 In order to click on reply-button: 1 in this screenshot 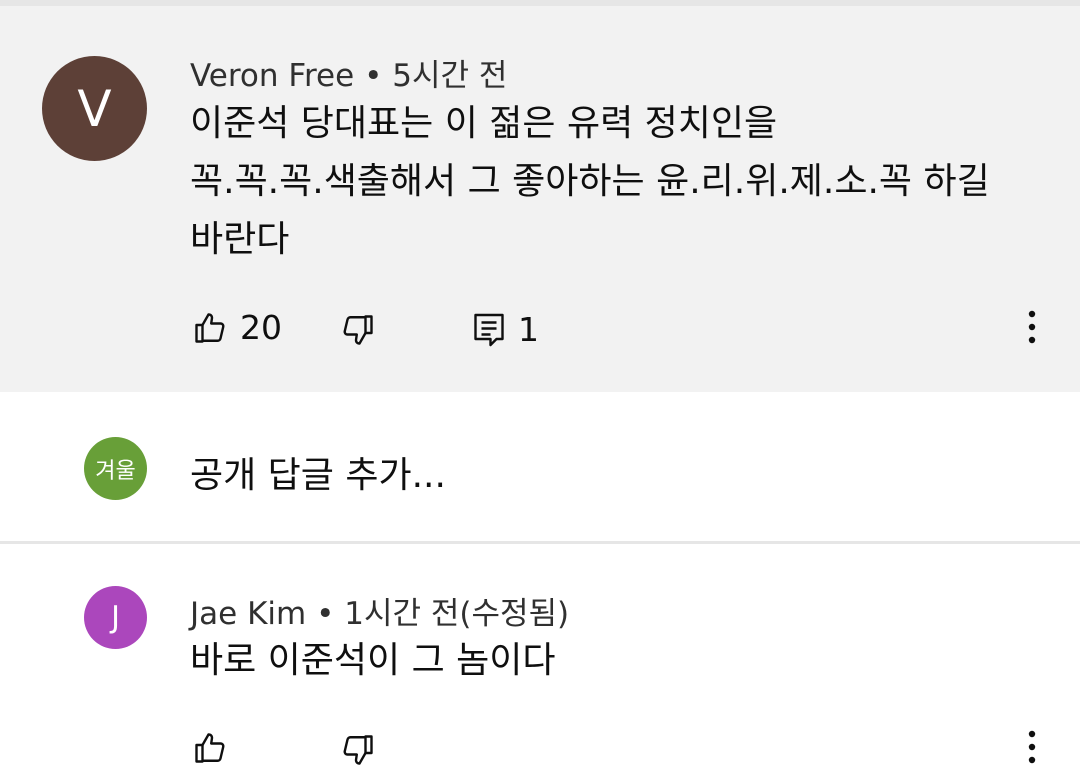, I will do `click(505, 329)`.